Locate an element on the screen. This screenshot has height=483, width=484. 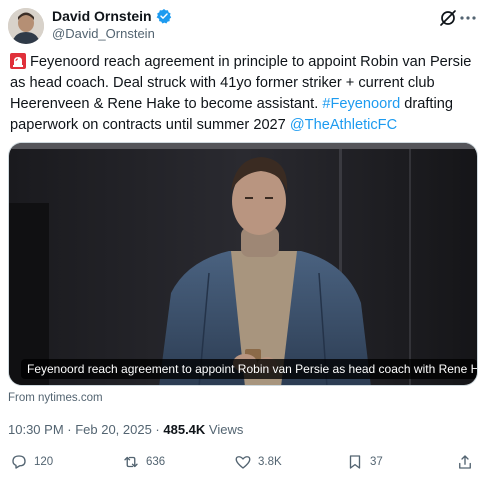
author-name-row: David Ornstein is located at coordinates (112, 16).